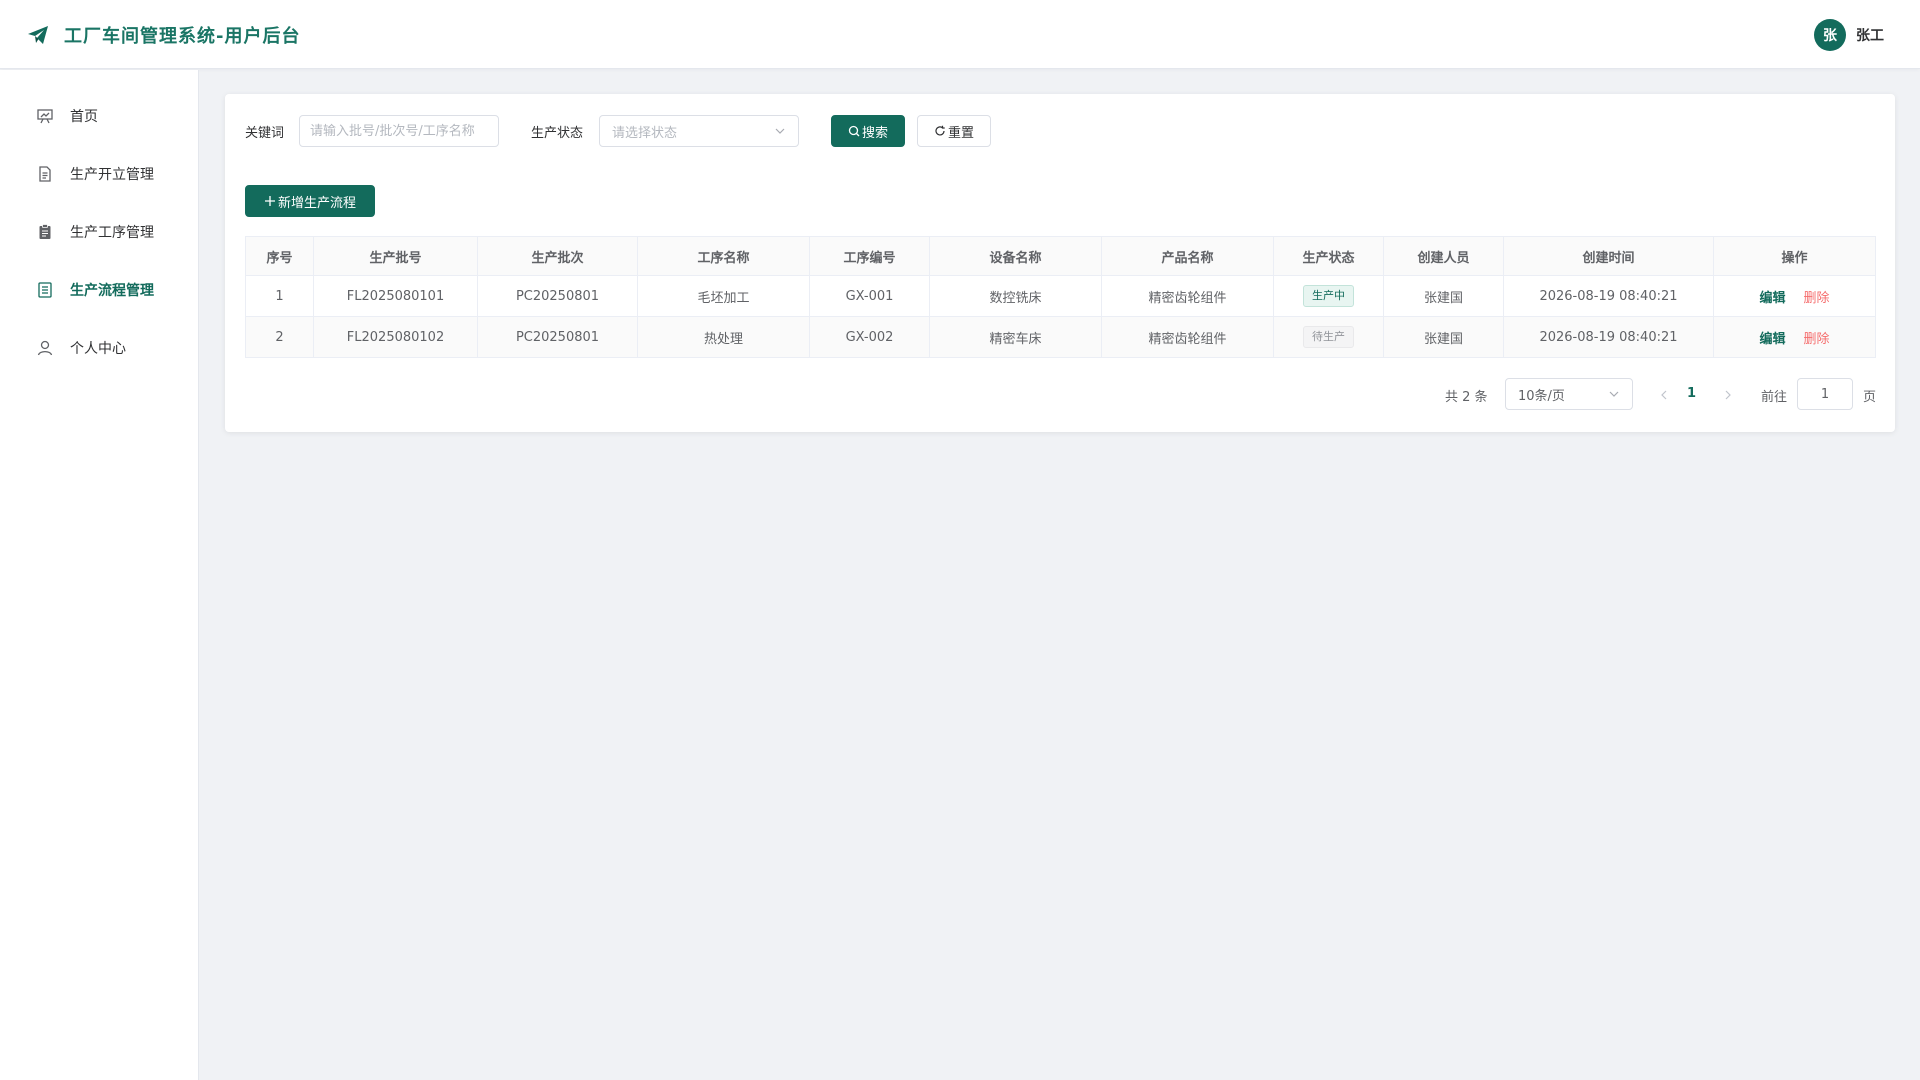 The image size is (1920, 1080). I want to click on column-header: 序号, so click(279, 256).